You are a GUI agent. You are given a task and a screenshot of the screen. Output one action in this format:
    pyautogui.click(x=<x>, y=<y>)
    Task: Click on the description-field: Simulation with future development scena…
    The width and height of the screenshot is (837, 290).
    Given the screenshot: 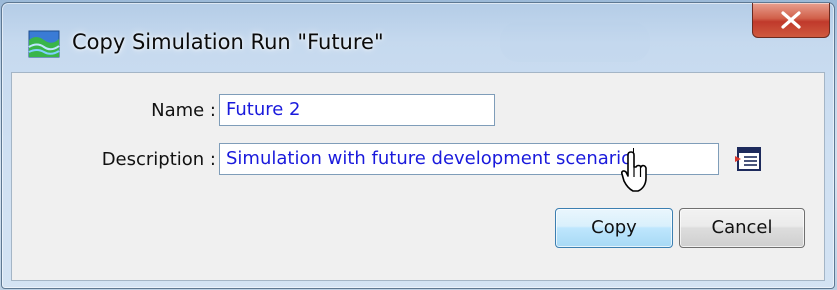 What is the action you would take?
    pyautogui.click(x=469, y=159)
    